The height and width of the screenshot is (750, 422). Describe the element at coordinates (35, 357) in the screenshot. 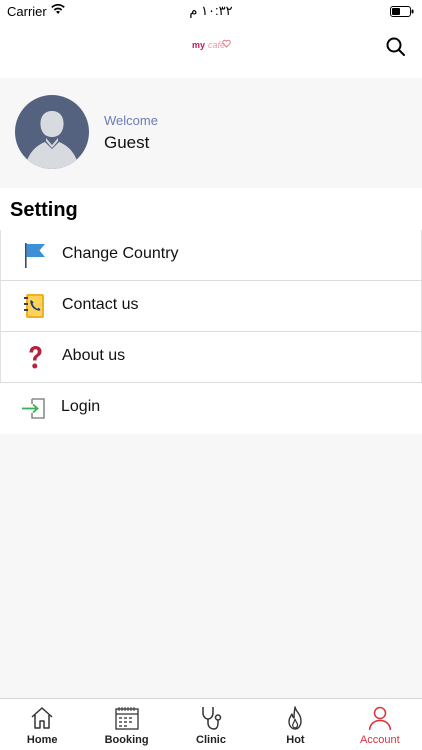

I see `question-icon` at that location.